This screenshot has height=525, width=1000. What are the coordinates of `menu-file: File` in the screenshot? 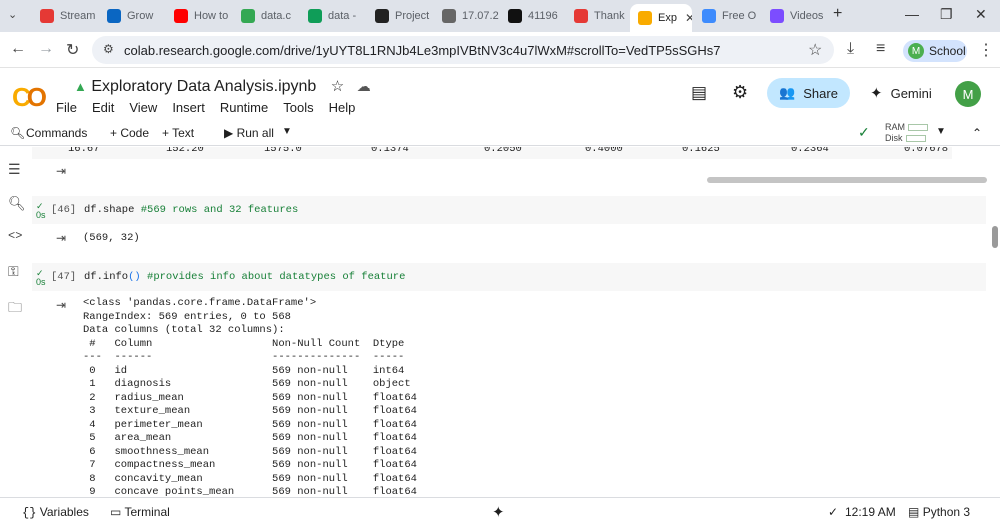 It's located at (66, 107).